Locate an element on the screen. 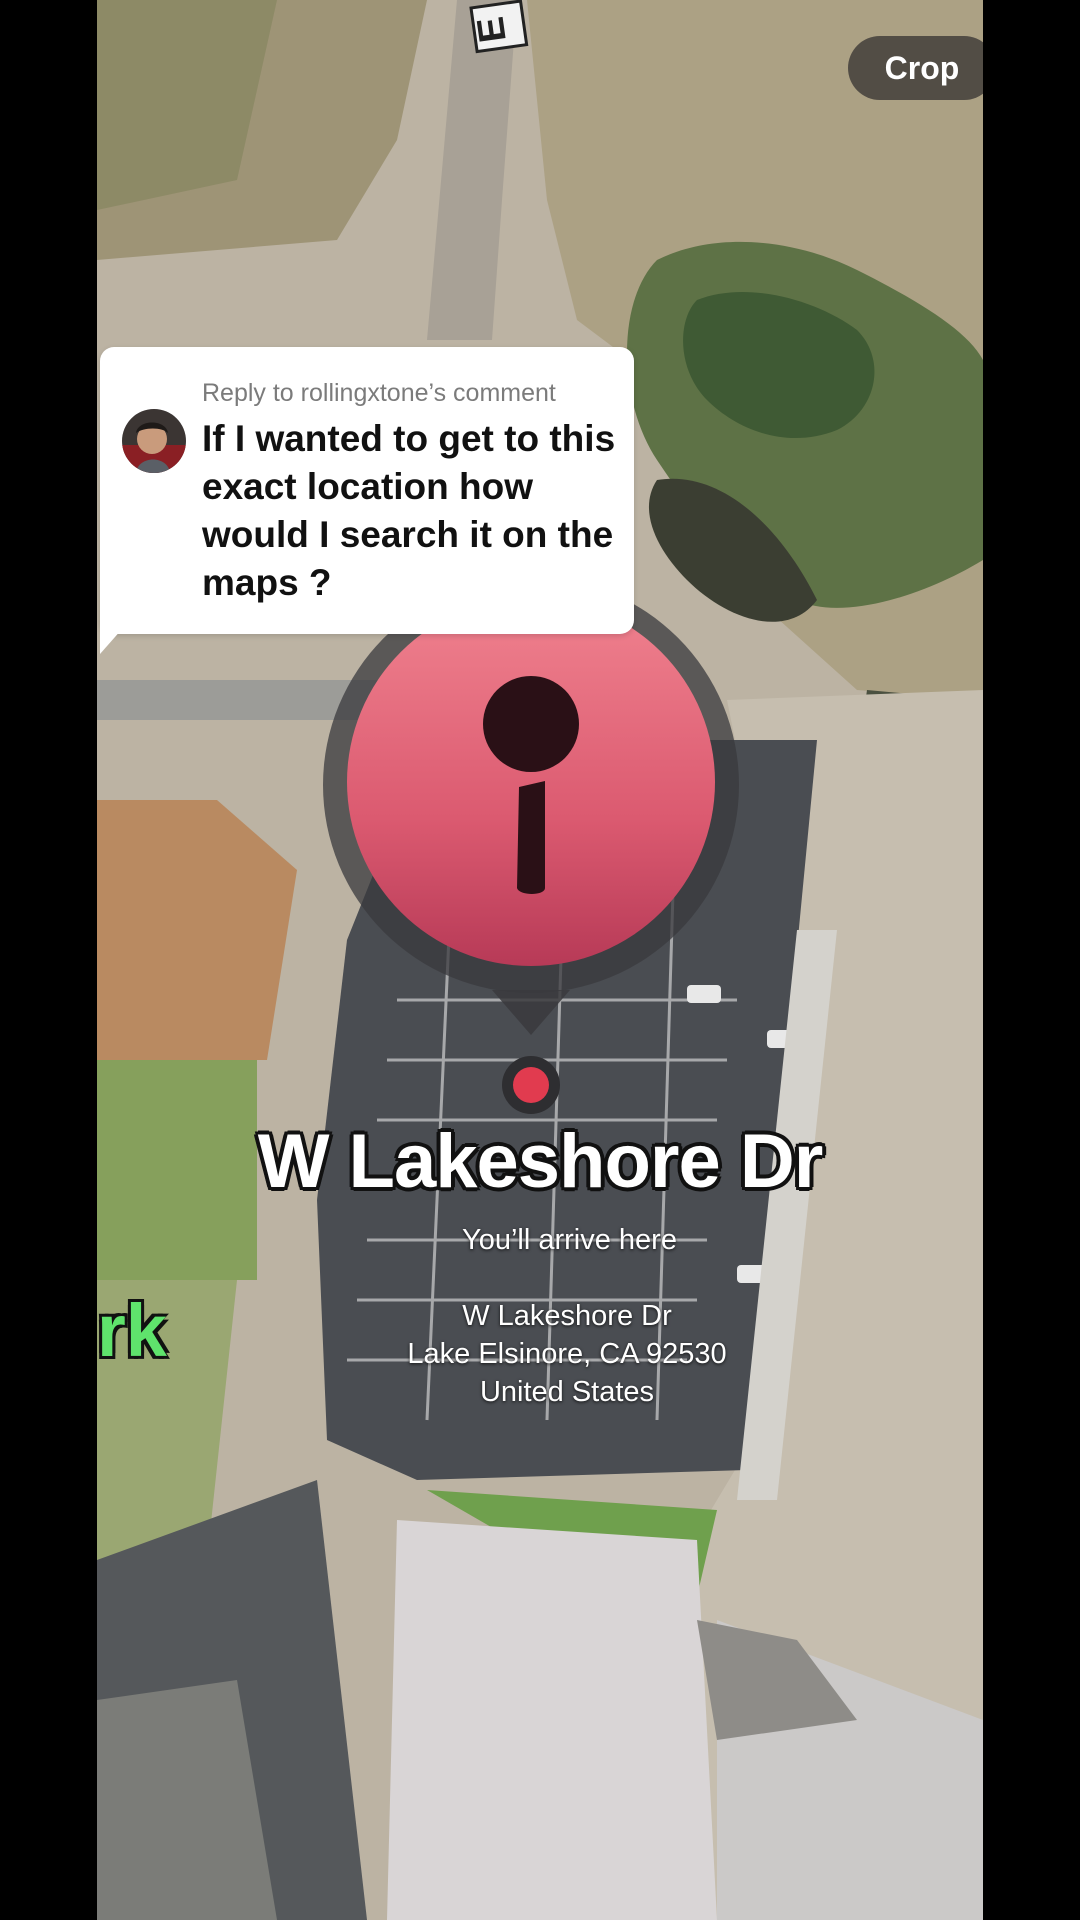 The width and height of the screenshot is (1080, 1920). reply-to-label: Reply to rollingxtone’s comment is located at coordinates (379, 393).